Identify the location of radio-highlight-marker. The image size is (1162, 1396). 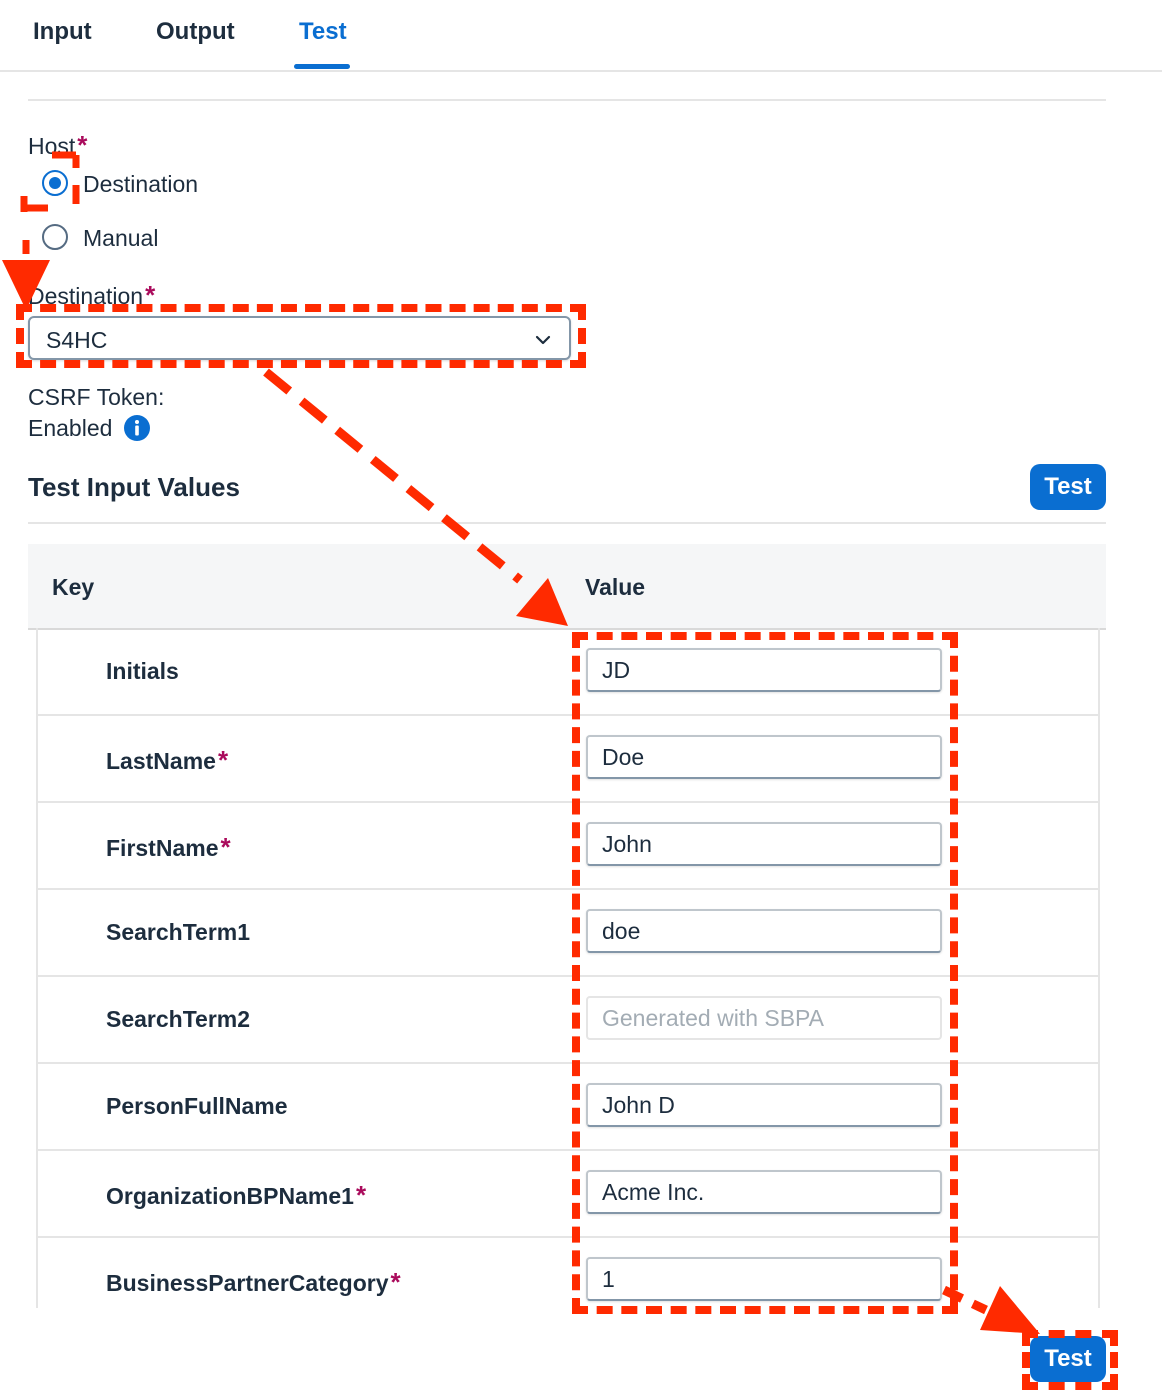
(50, 181).